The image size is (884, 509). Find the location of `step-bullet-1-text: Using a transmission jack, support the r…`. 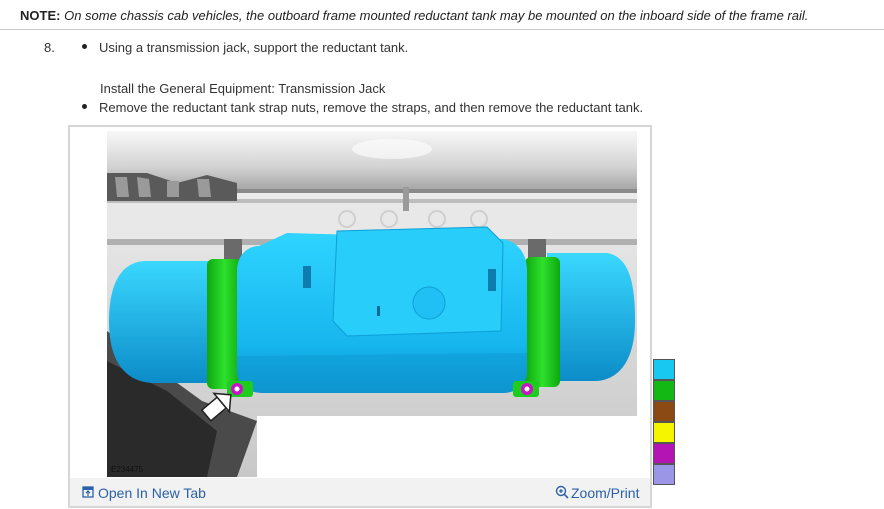

step-bullet-1-text: Using a transmission jack, support the r… is located at coordinates (254, 47).